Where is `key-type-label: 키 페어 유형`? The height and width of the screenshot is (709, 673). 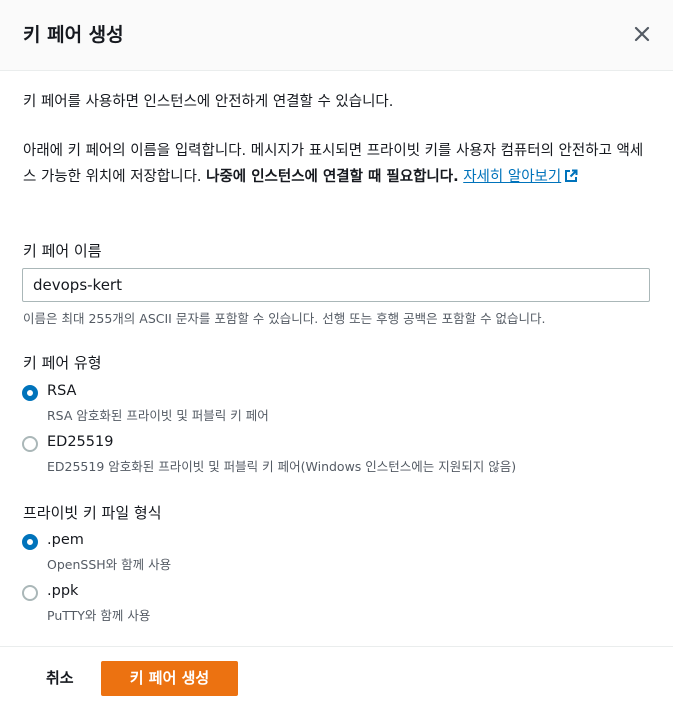 key-type-label: 키 페어 유형 is located at coordinates (62, 363).